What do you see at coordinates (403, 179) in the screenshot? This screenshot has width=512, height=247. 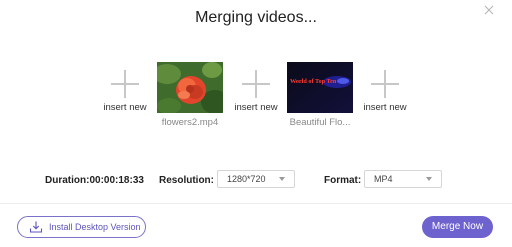 I see `format-select: MP4` at bounding box center [403, 179].